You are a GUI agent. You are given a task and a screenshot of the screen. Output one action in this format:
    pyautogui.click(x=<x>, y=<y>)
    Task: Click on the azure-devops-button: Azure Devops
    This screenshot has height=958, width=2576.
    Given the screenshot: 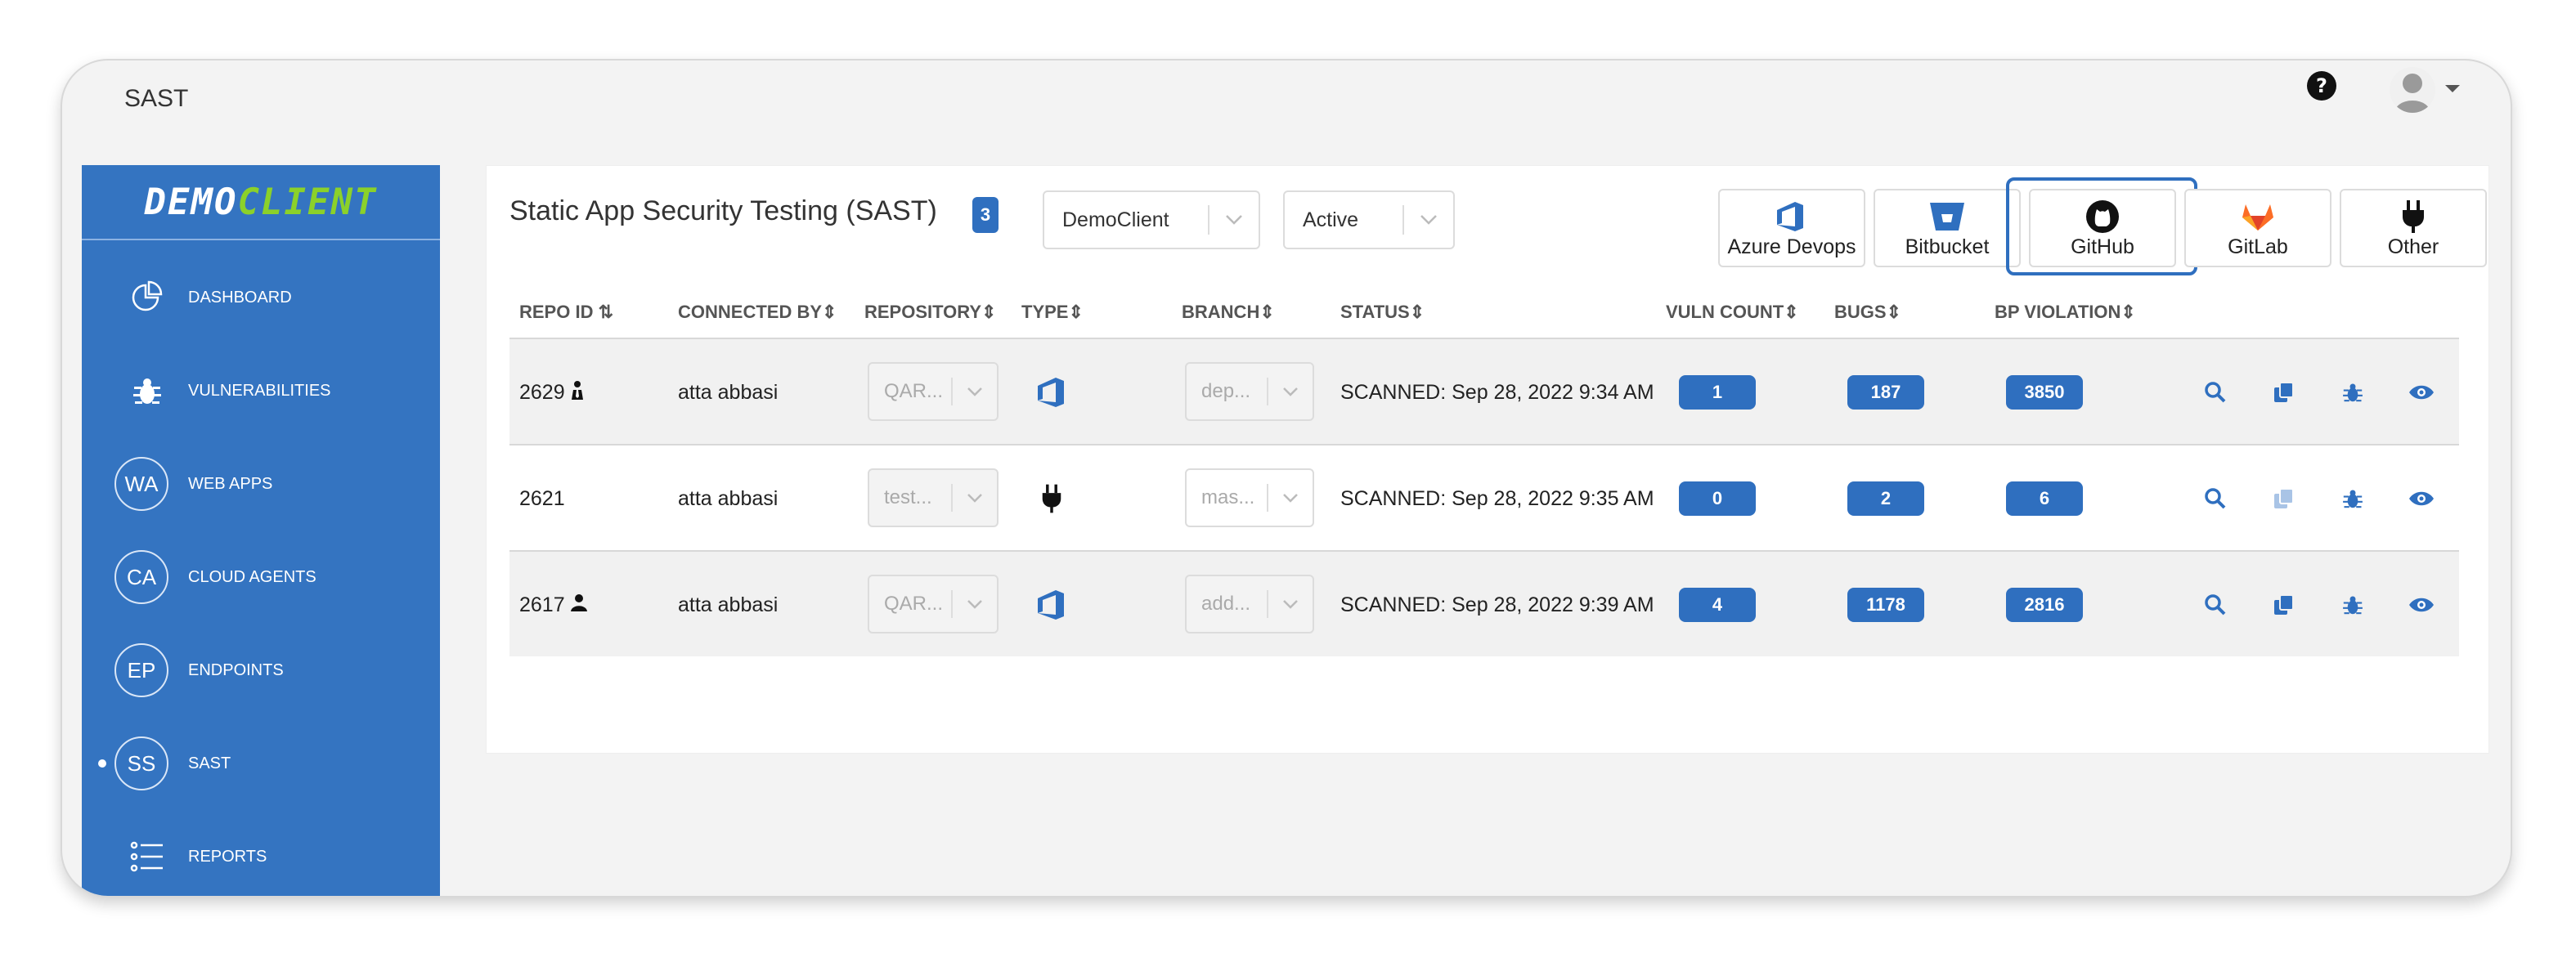 What is the action you would take?
    pyautogui.click(x=1791, y=228)
    